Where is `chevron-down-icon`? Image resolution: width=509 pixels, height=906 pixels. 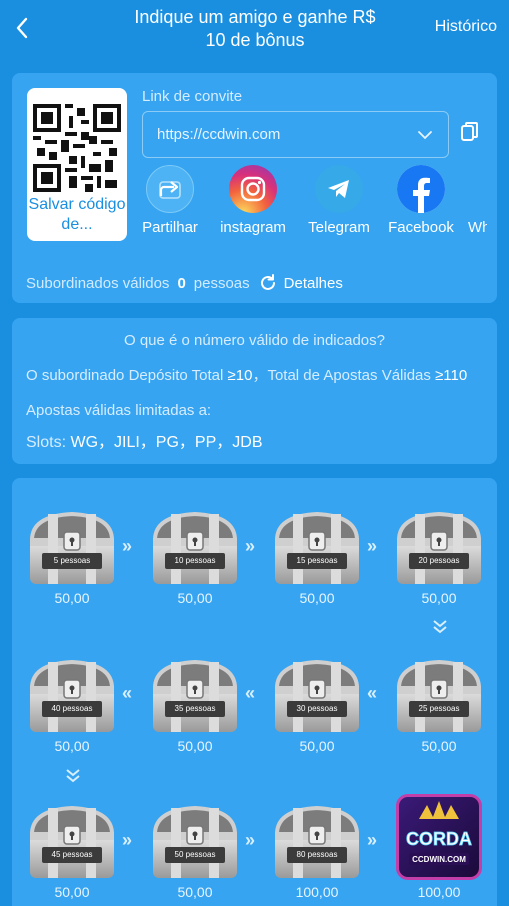
chevron-down-icon is located at coordinates (425, 135).